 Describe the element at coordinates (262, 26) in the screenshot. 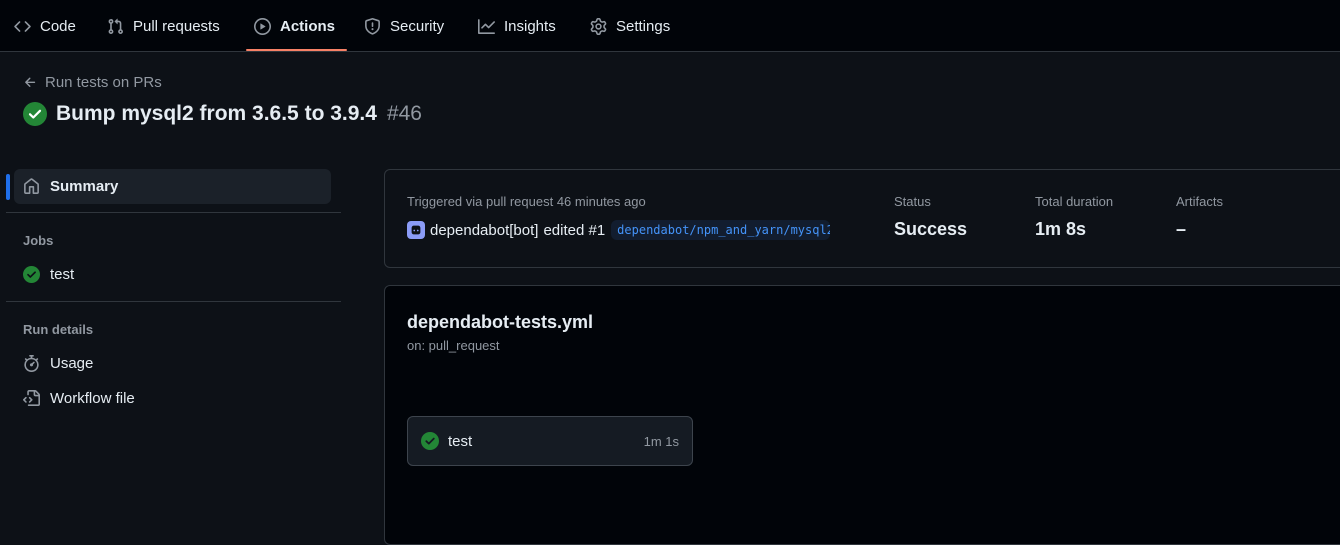

I see `play-icon` at that location.